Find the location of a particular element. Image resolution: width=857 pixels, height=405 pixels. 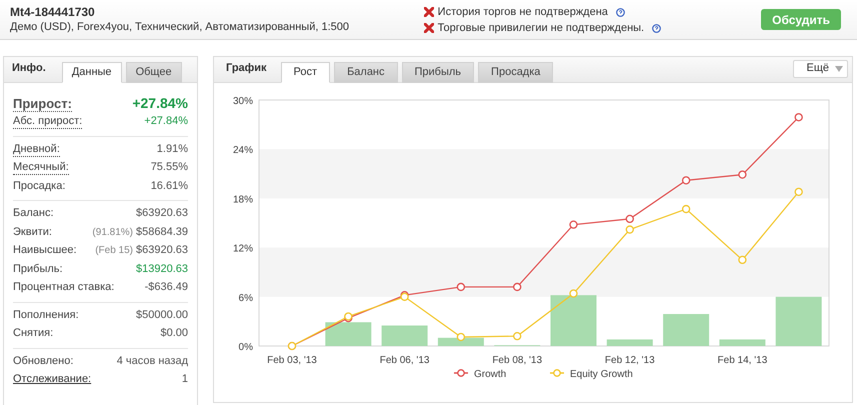

stat-label: Дневной: is located at coordinates (36, 149).